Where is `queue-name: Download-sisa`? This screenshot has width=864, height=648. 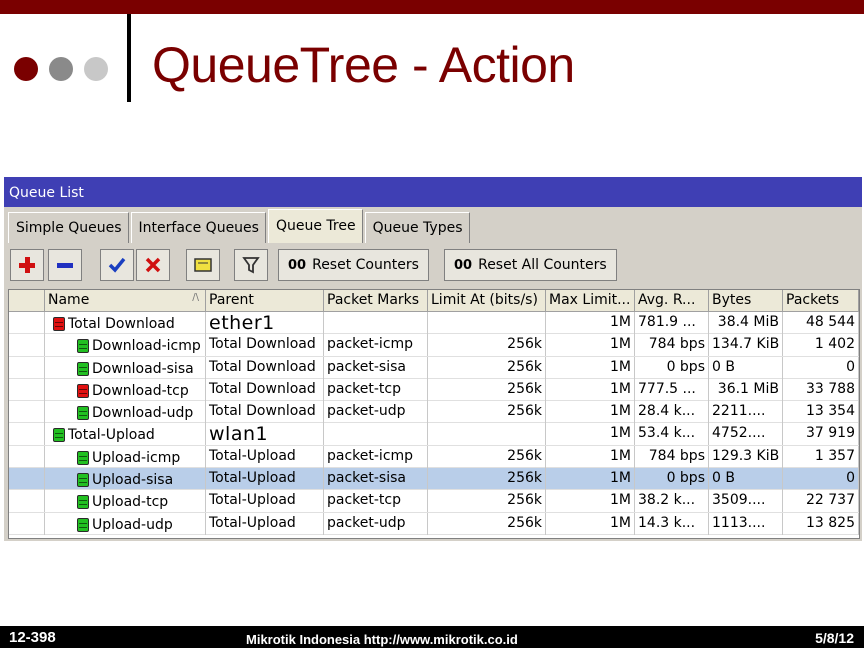
queue-name: Download-sisa is located at coordinates (143, 368).